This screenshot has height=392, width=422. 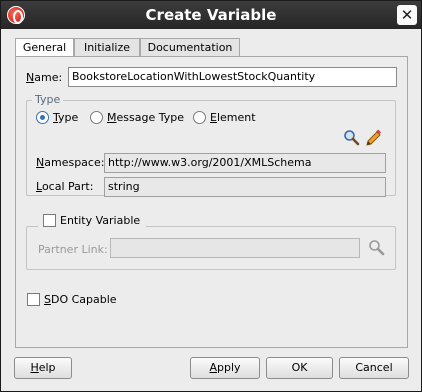 What do you see at coordinates (107, 47) in the screenshot?
I see `tab-initialize: Initialize` at bounding box center [107, 47].